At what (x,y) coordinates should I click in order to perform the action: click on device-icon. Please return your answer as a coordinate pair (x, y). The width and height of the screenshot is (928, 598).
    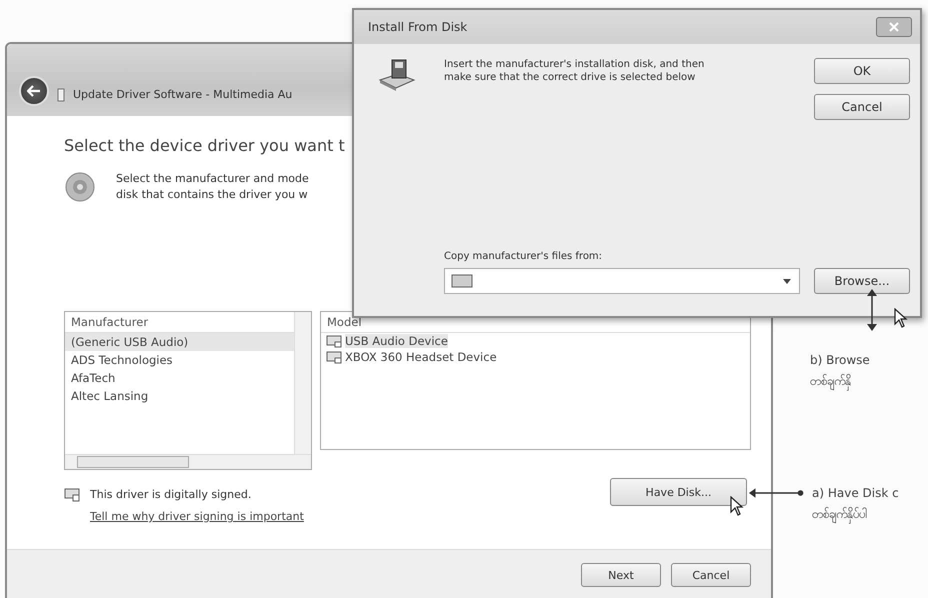
    Looking at the image, I should click on (61, 95).